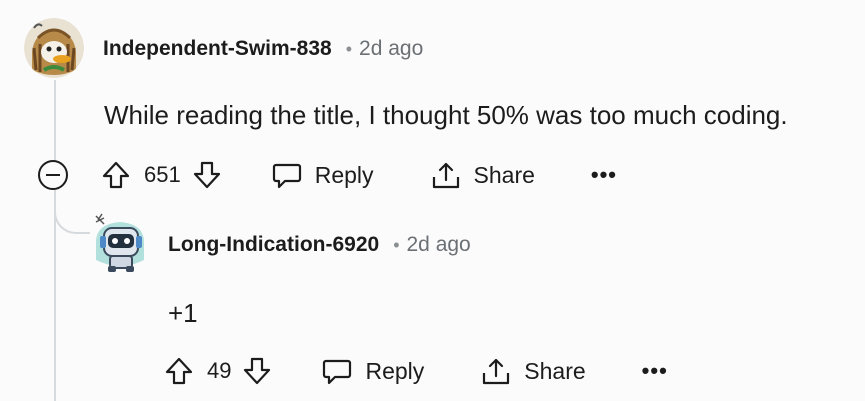  I want to click on collapse-button, so click(53, 175).